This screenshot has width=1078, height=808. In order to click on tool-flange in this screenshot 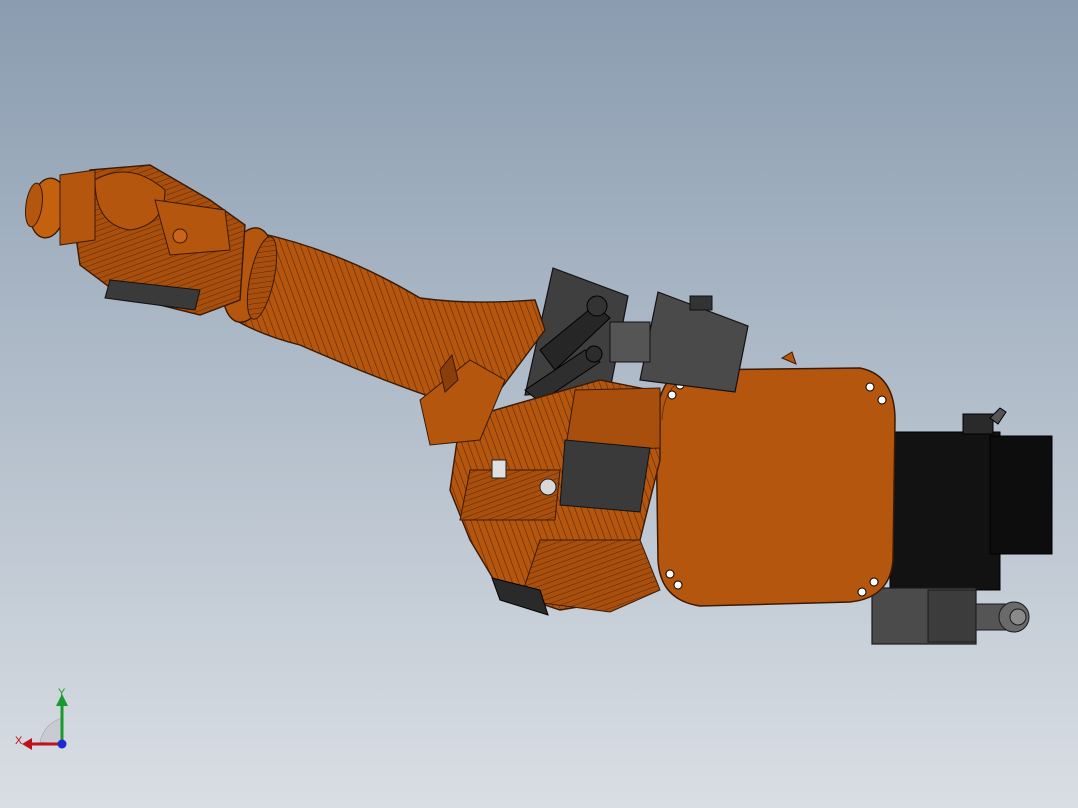, I will do `click(59, 207)`.